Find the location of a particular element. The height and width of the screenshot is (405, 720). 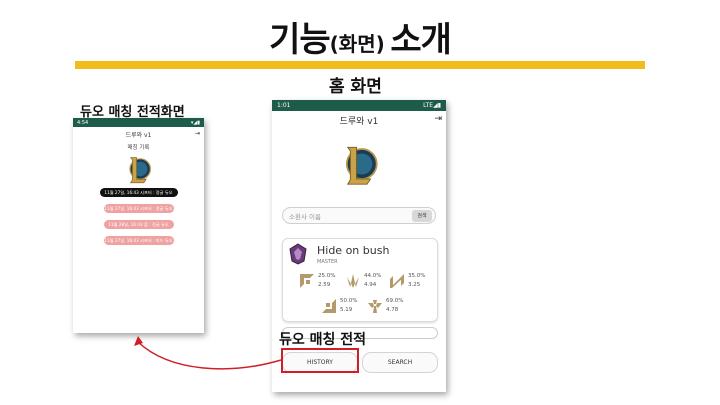

top-lane-icon is located at coordinates (307, 281).